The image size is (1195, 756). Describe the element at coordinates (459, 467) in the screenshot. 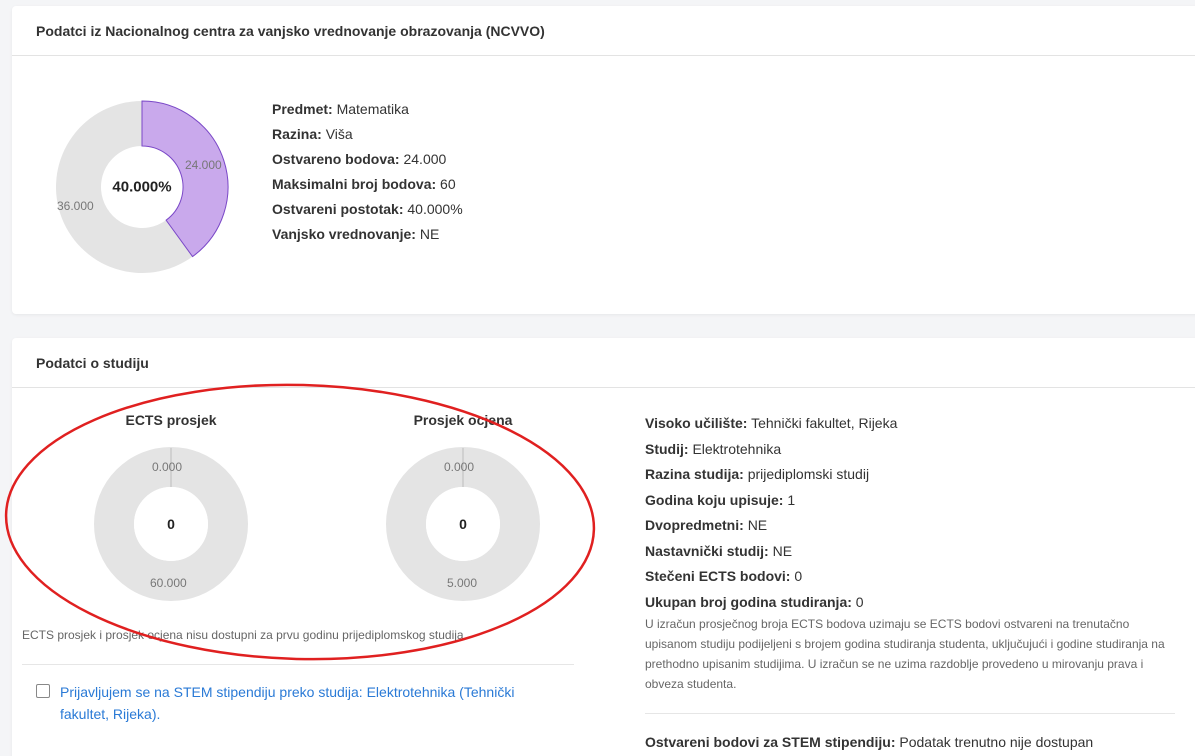

I see `grade-top-label: 0.000` at that location.